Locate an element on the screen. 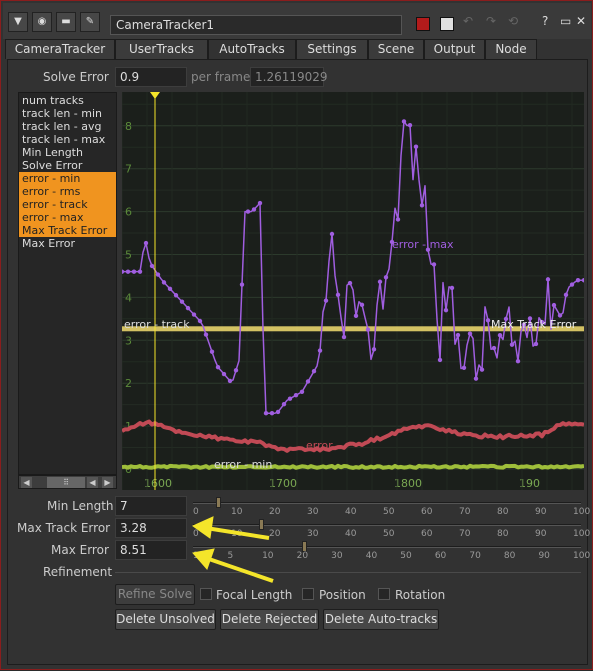 This screenshot has width=593, height=671. arrow-to-max-track-error is located at coordinates (230, 528).